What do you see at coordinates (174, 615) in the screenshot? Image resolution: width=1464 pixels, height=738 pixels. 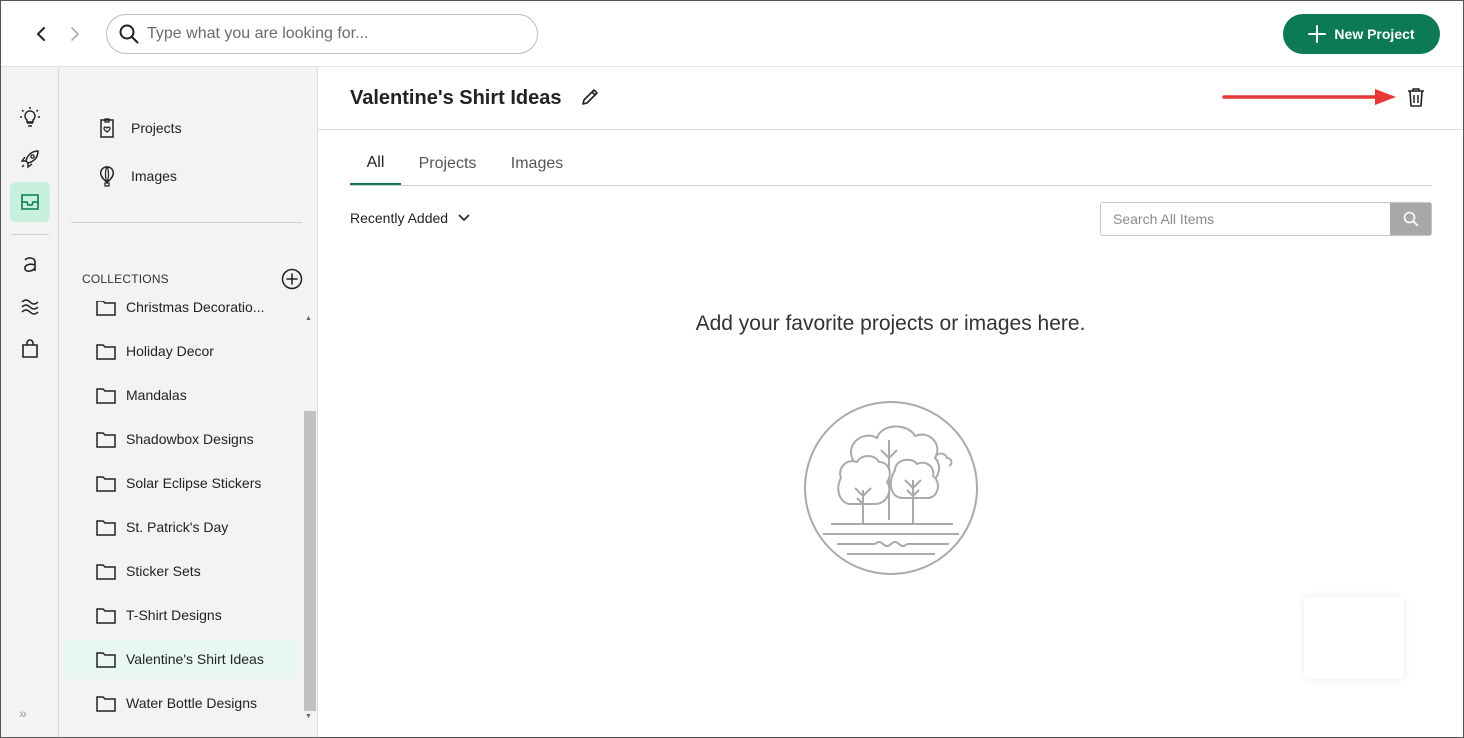 I see `collection-label: T-Shirt Designs` at bounding box center [174, 615].